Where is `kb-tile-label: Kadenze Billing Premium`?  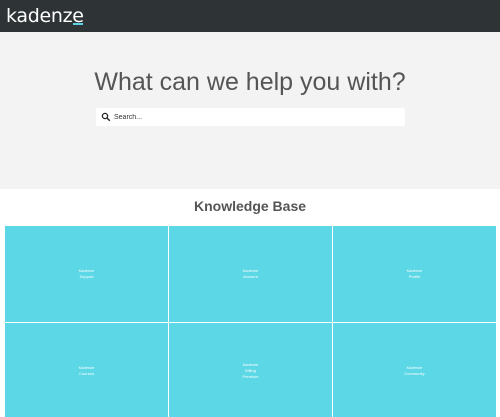
kb-tile-label: Kadenze Billing Premium is located at coordinates (250, 370).